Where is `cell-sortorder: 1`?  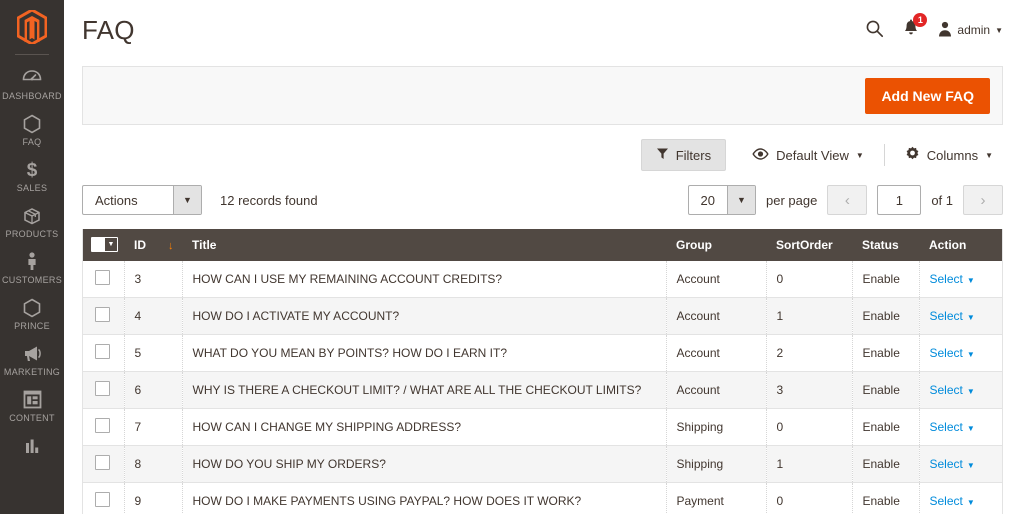 cell-sortorder: 1 is located at coordinates (809, 464).